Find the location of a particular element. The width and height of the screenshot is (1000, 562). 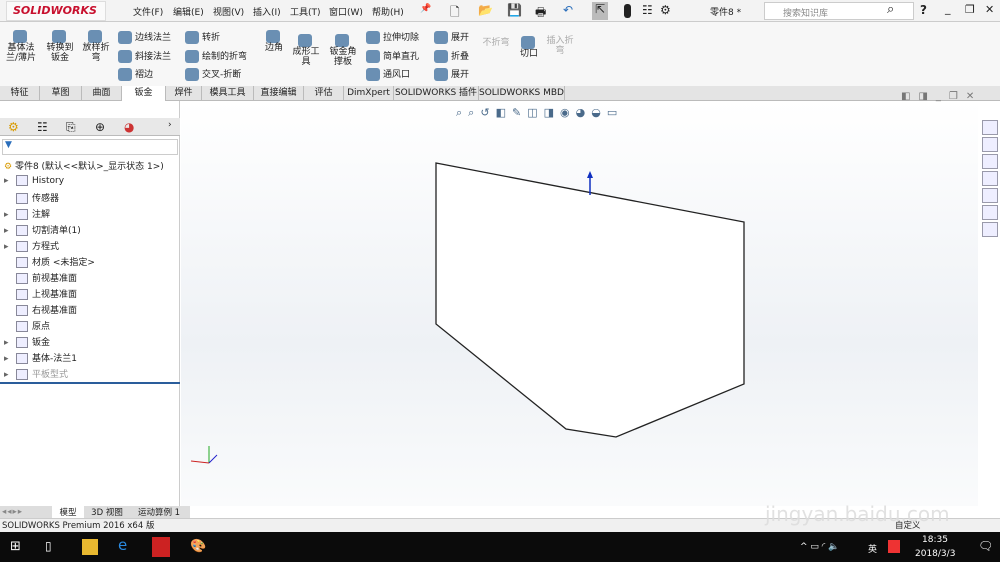

tree-item: ▸ 方程式 is located at coordinates (31, 245).